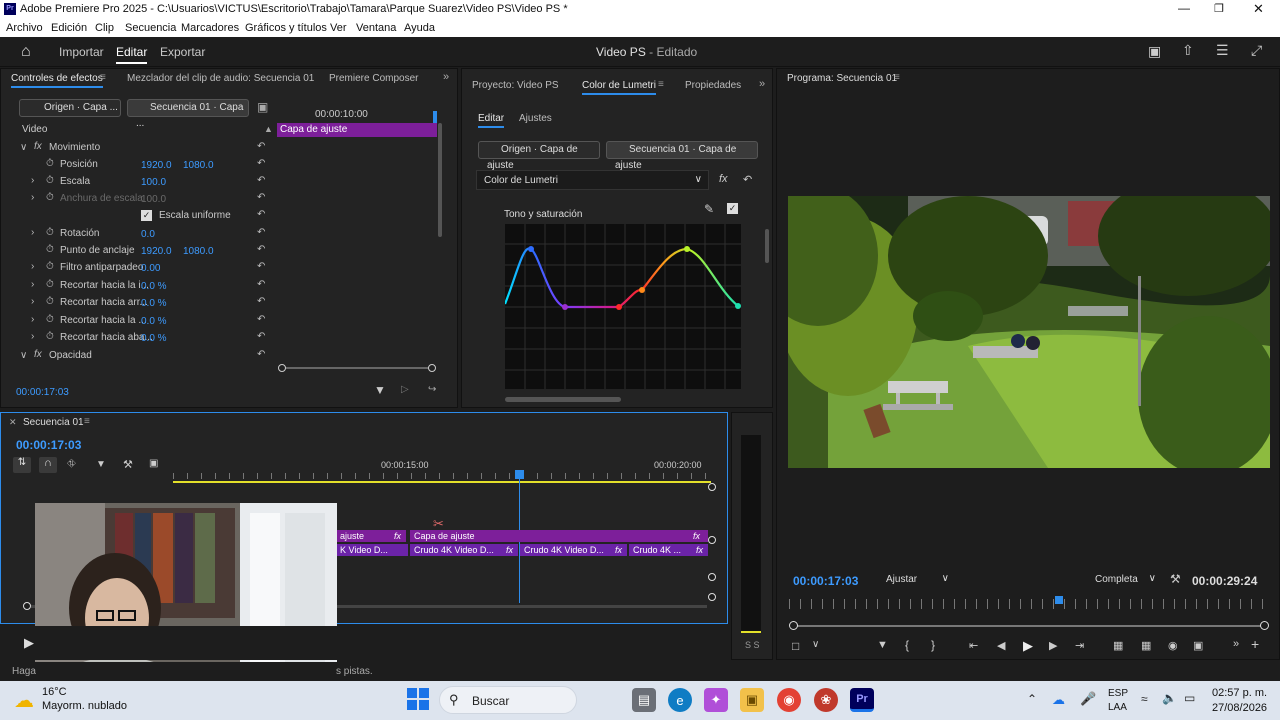 This screenshot has height=720, width=1280. Describe the element at coordinates (282, 368) in the screenshot. I see `zoom-handle-left` at that location.